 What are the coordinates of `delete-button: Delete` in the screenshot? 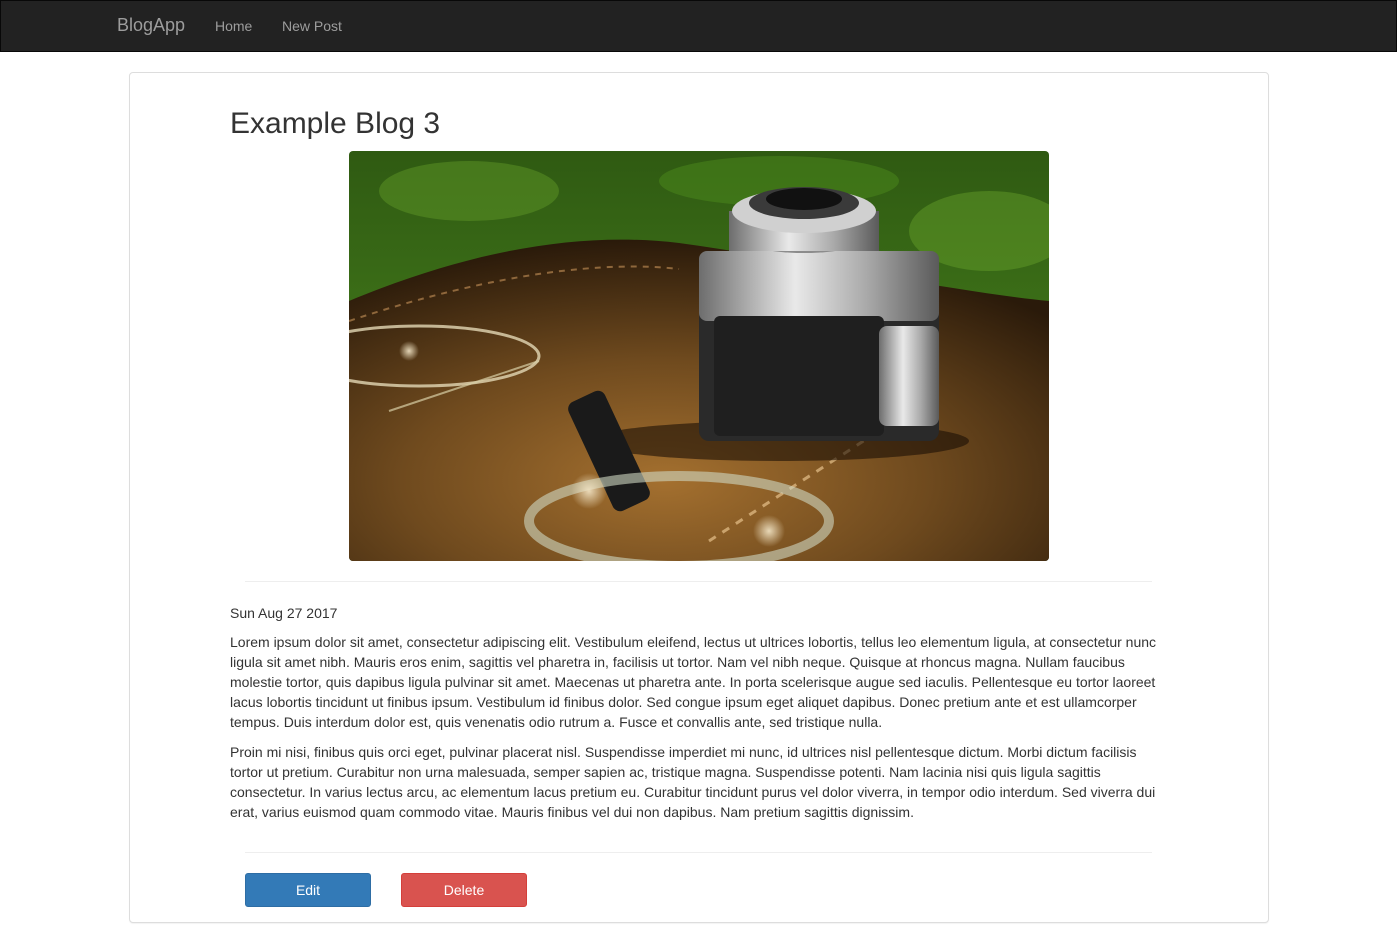 It's located at (464, 890).